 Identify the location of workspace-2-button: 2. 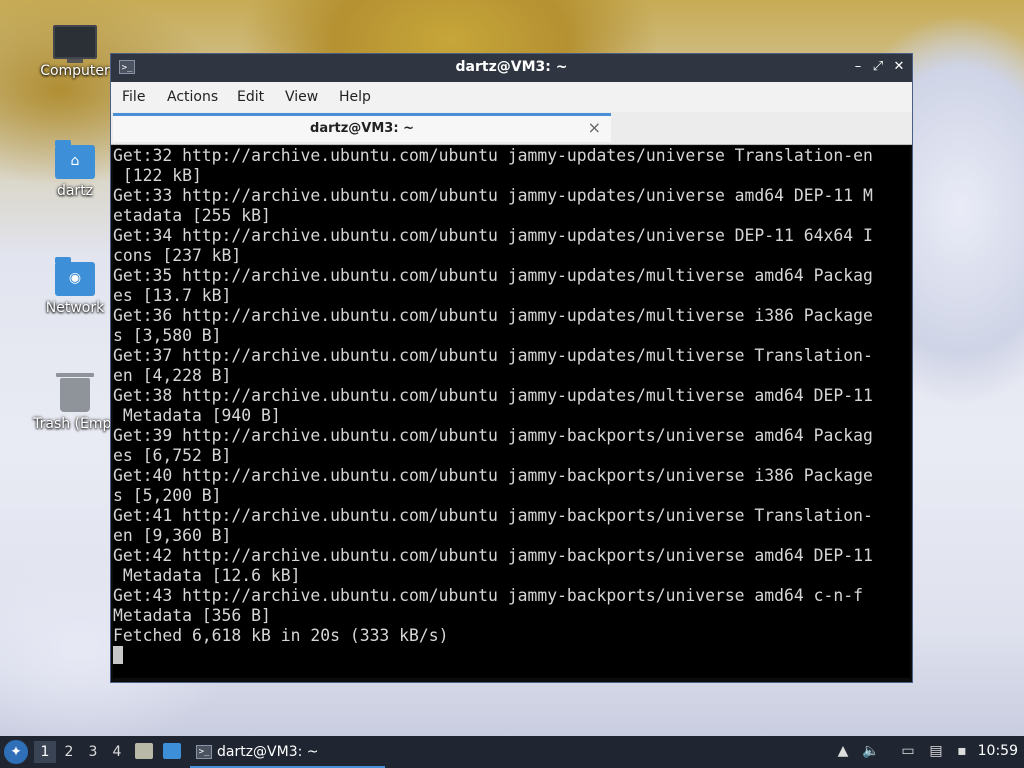
(69, 752).